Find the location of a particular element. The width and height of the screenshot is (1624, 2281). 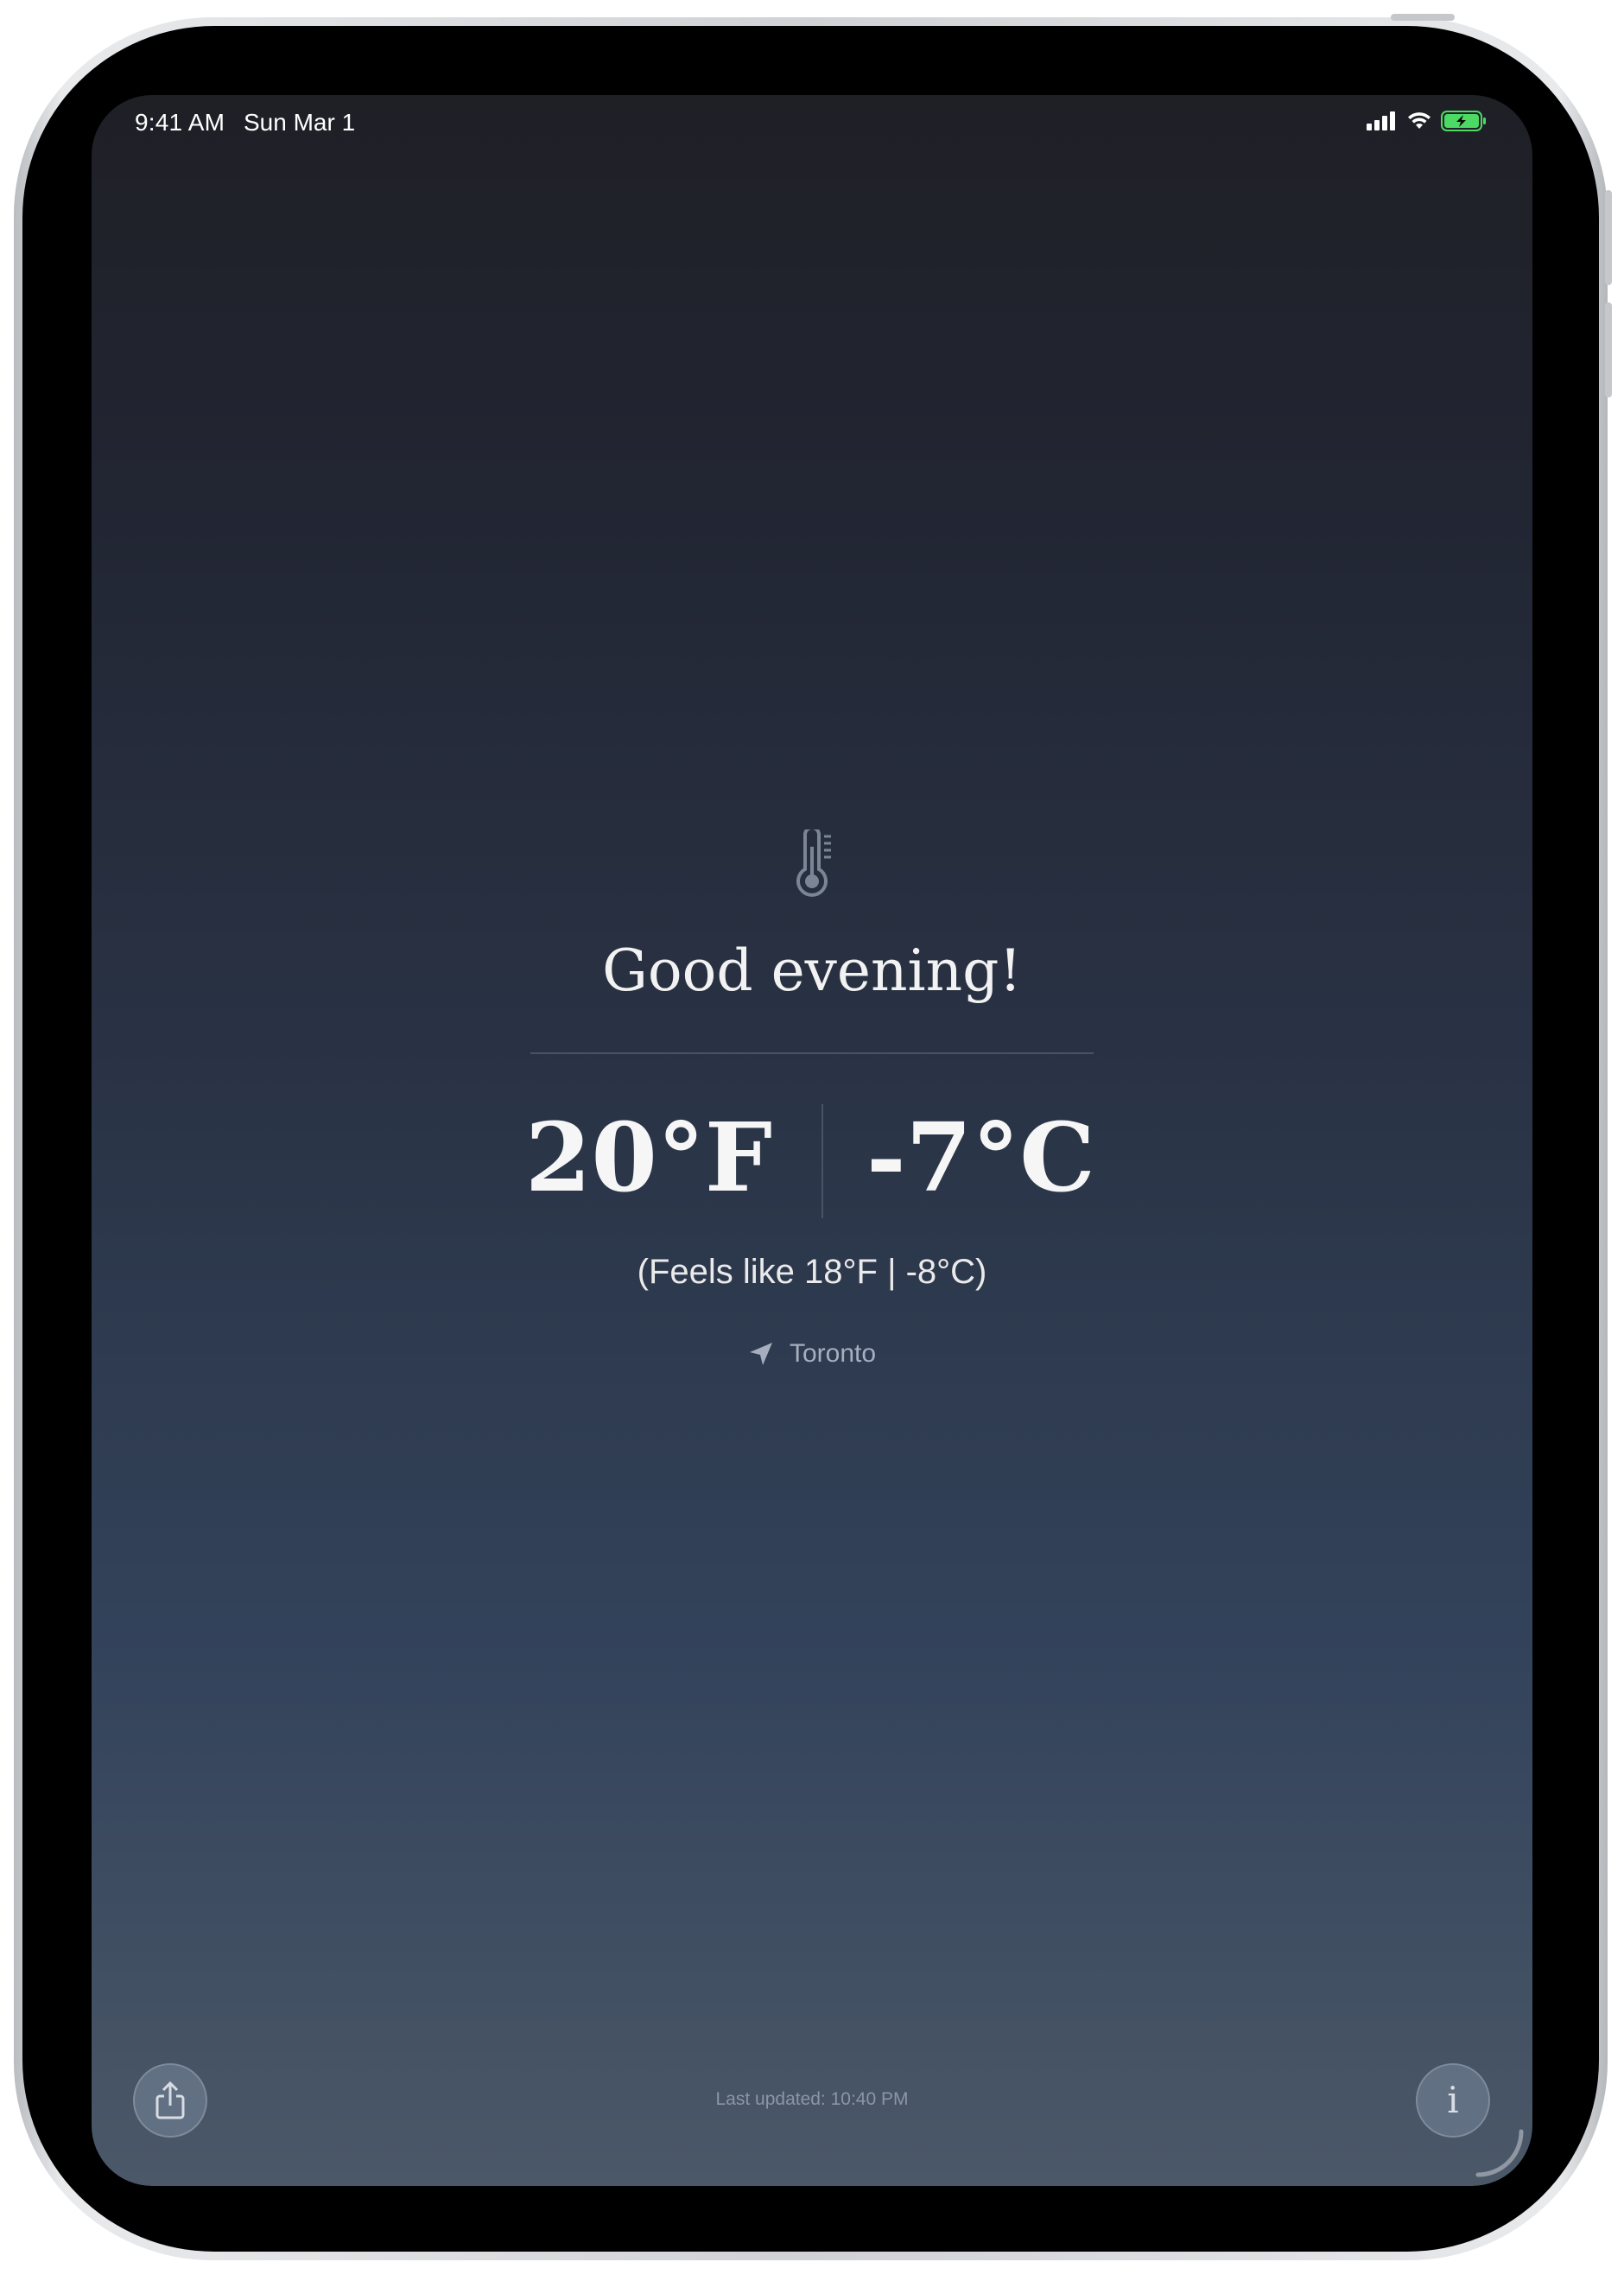

thermometer-icon is located at coordinates (813, 863).